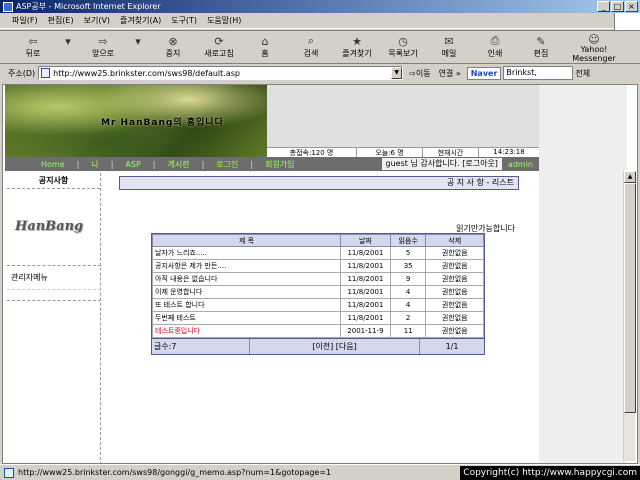  What do you see at coordinates (37, 164) in the screenshot?
I see `nav-home: Home` at bounding box center [37, 164].